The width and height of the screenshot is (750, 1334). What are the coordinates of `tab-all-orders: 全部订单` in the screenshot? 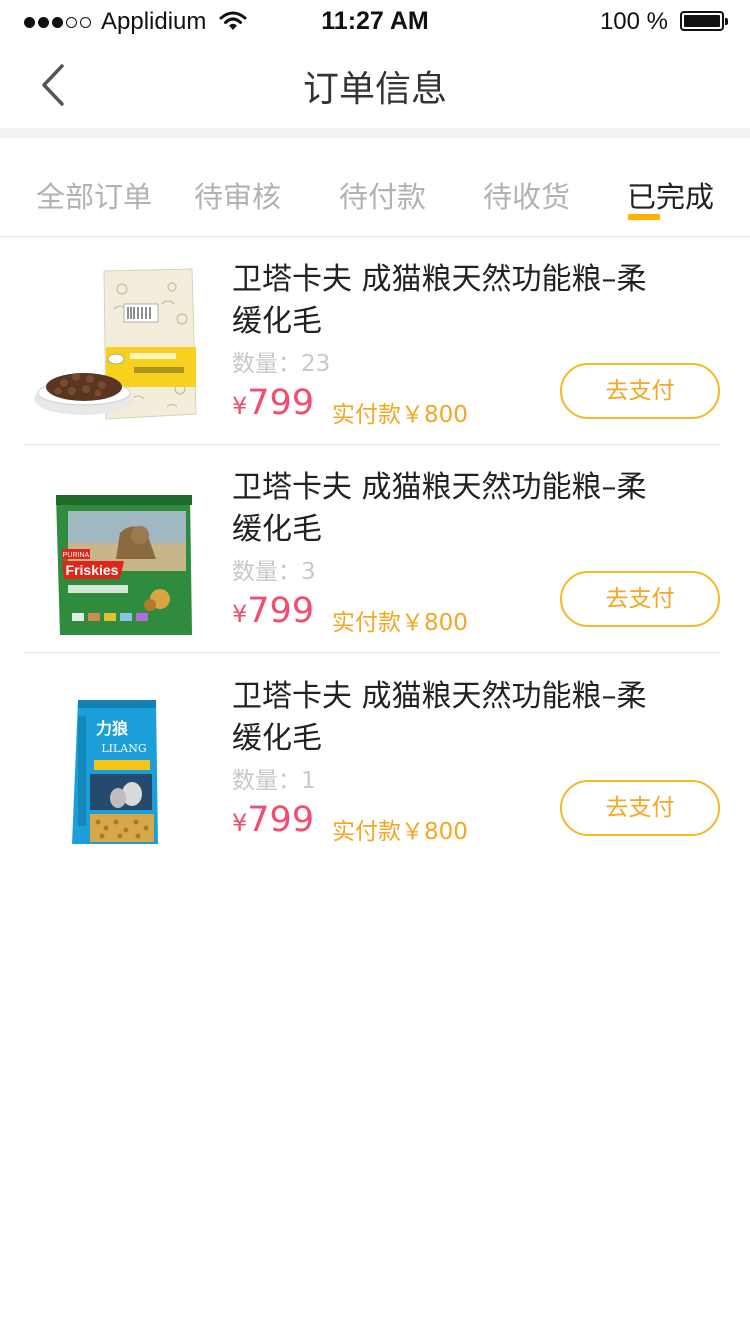 It's located at (94, 195).